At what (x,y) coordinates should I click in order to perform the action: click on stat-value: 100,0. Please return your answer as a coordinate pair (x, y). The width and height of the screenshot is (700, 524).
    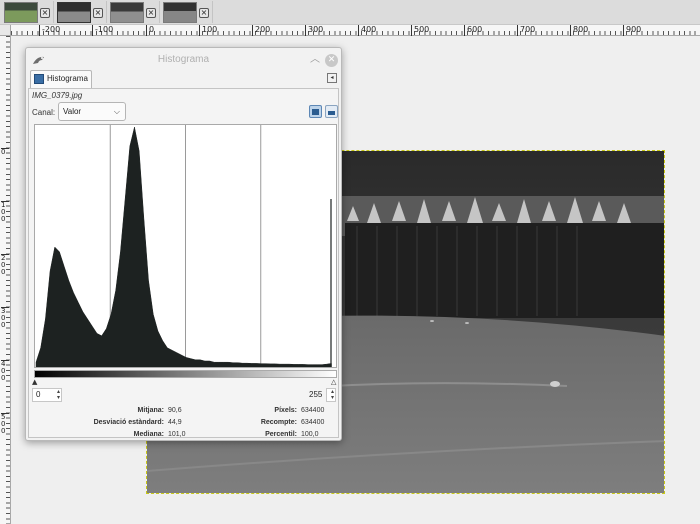
    Looking at the image, I should click on (310, 434).